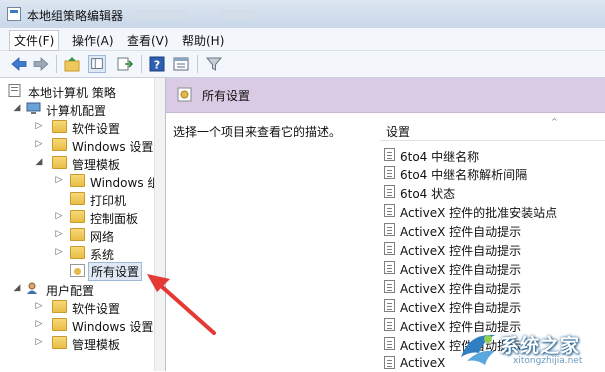 The image size is (605, 372). Describe the element at coordinates (148, 40) in the screenshot. I see `menu-view: 查看(V)` at that location.